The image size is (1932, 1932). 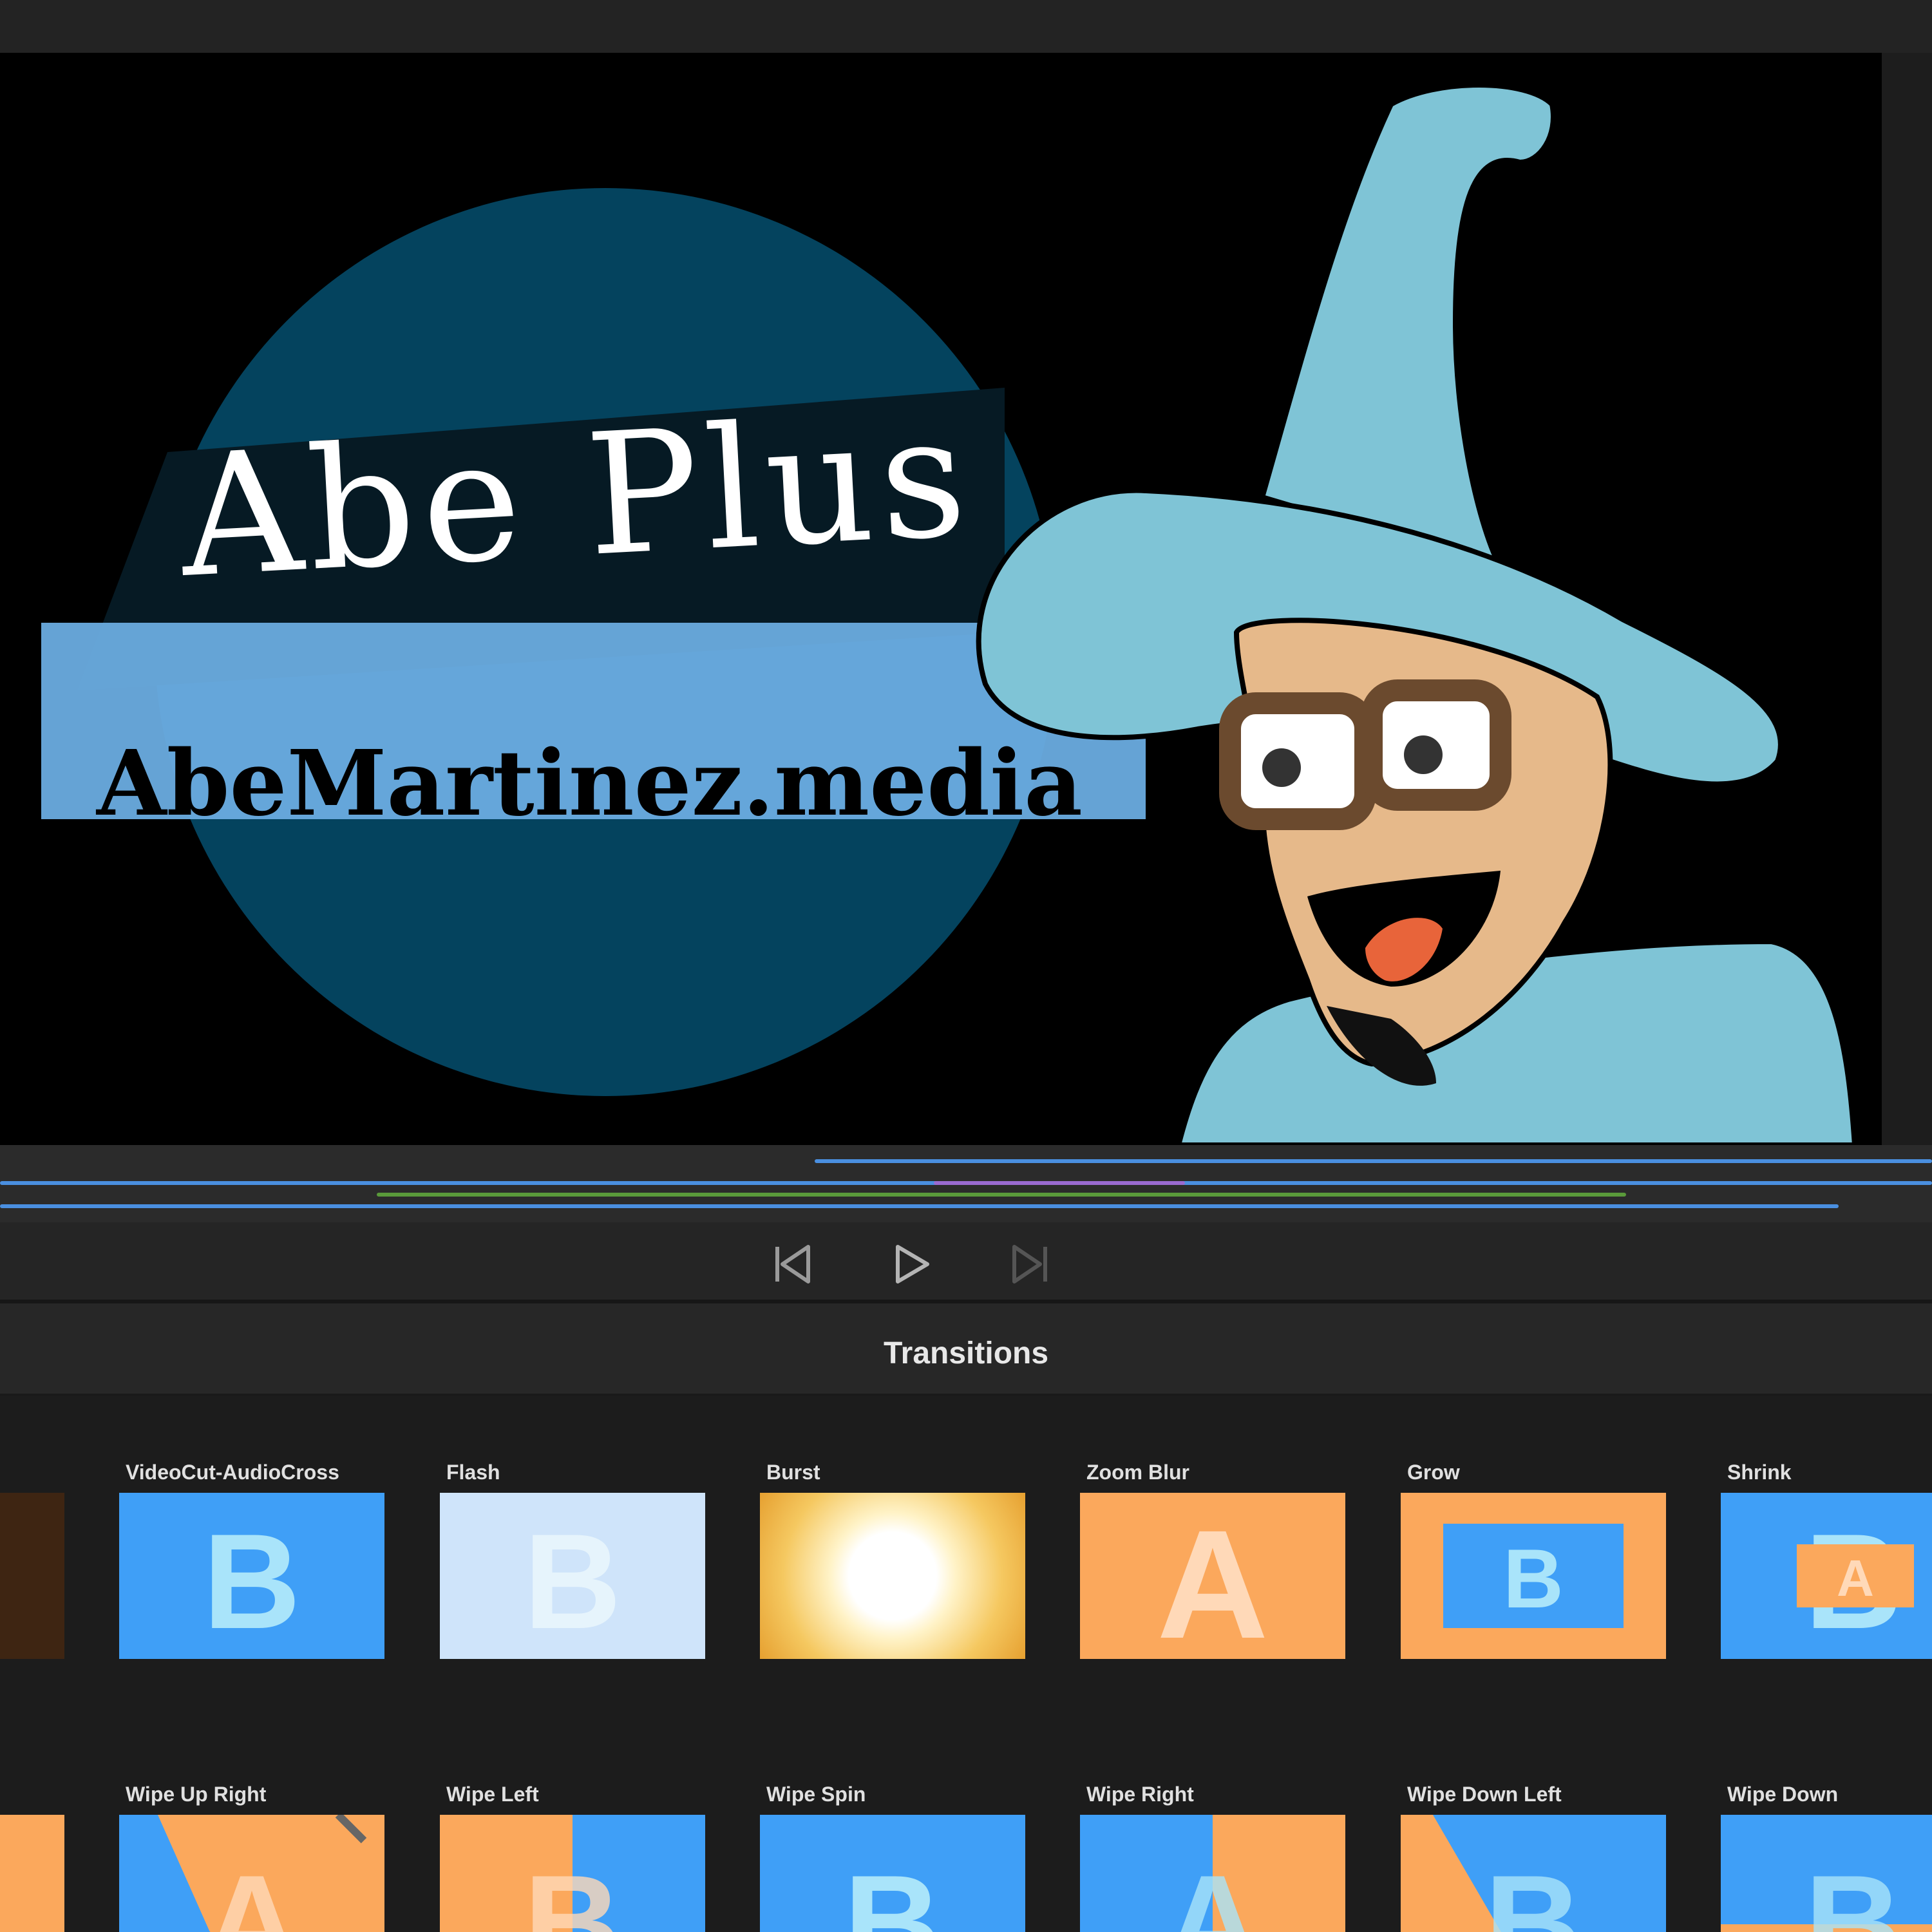 I want to click on transition-label: Wipe Down, so click(x=1783, y=1795).